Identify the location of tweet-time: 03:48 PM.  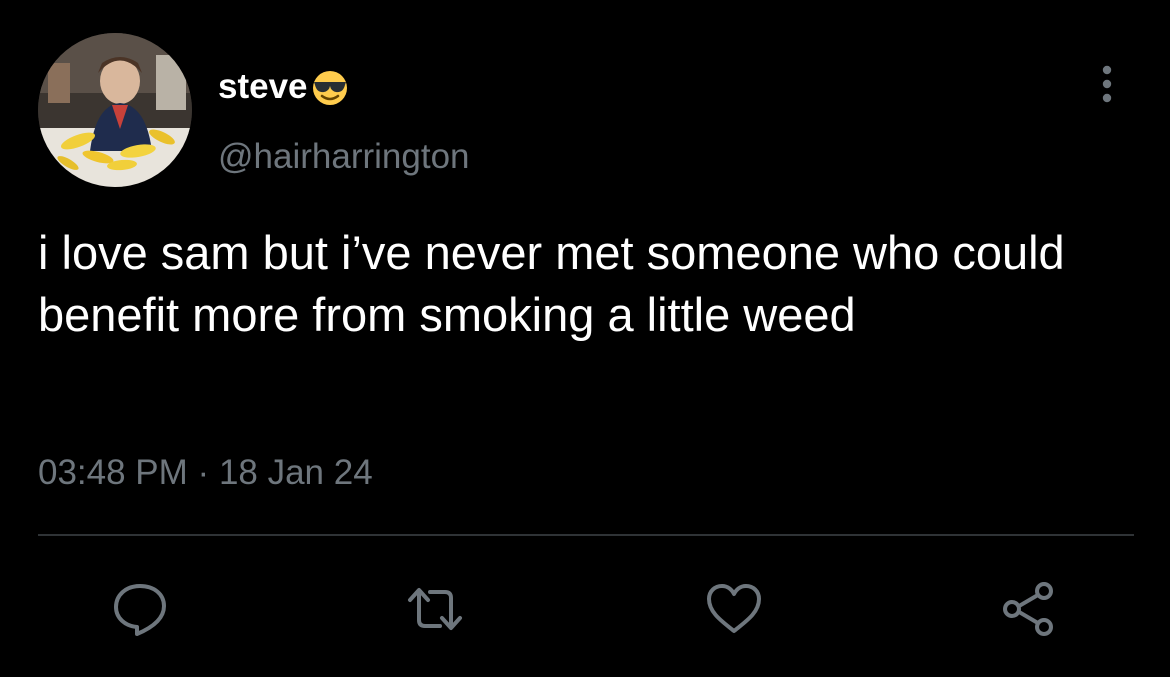
(113, 472).